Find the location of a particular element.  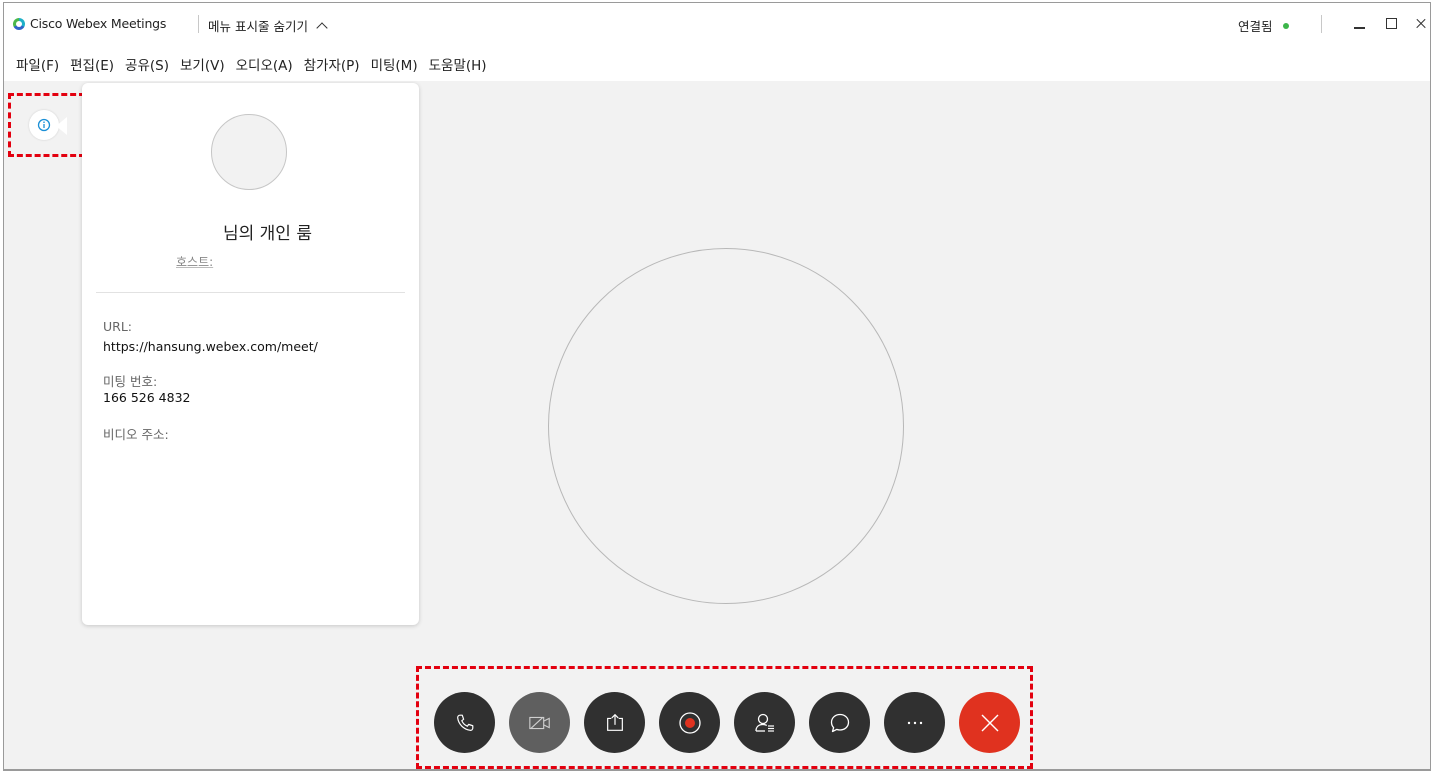

record-icon is located at coordinates (689, 722).